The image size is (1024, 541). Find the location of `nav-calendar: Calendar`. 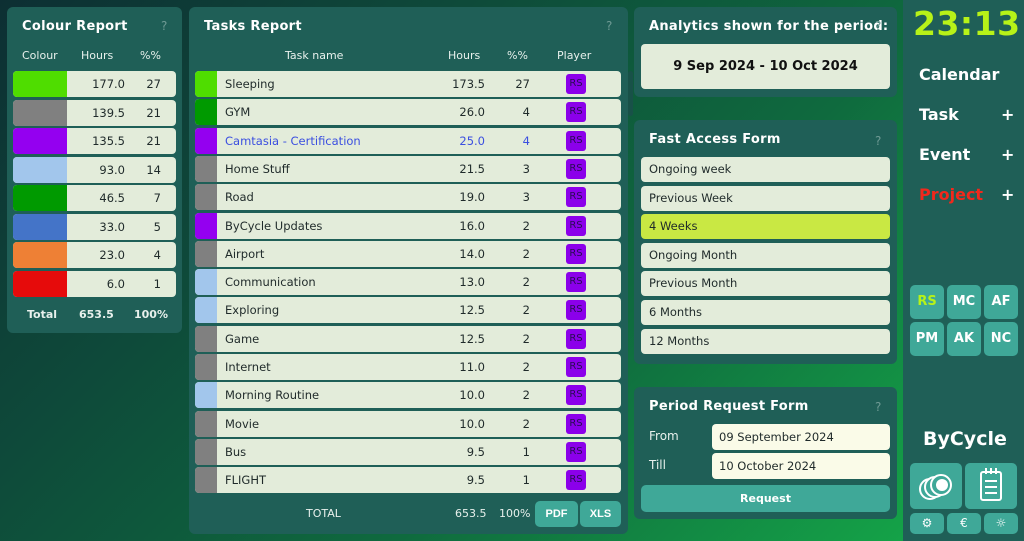

nav-calendar: Calendar is located at coordinates (959, 74).